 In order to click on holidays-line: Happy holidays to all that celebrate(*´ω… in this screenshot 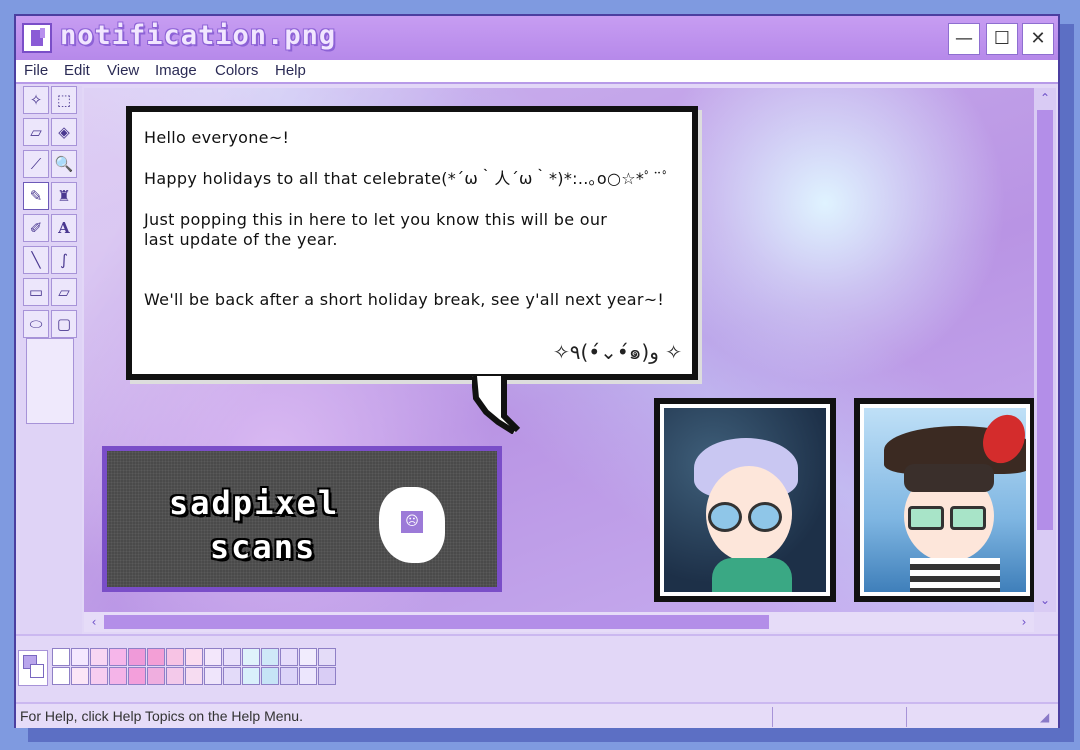, I will do `click(407, 178)`.